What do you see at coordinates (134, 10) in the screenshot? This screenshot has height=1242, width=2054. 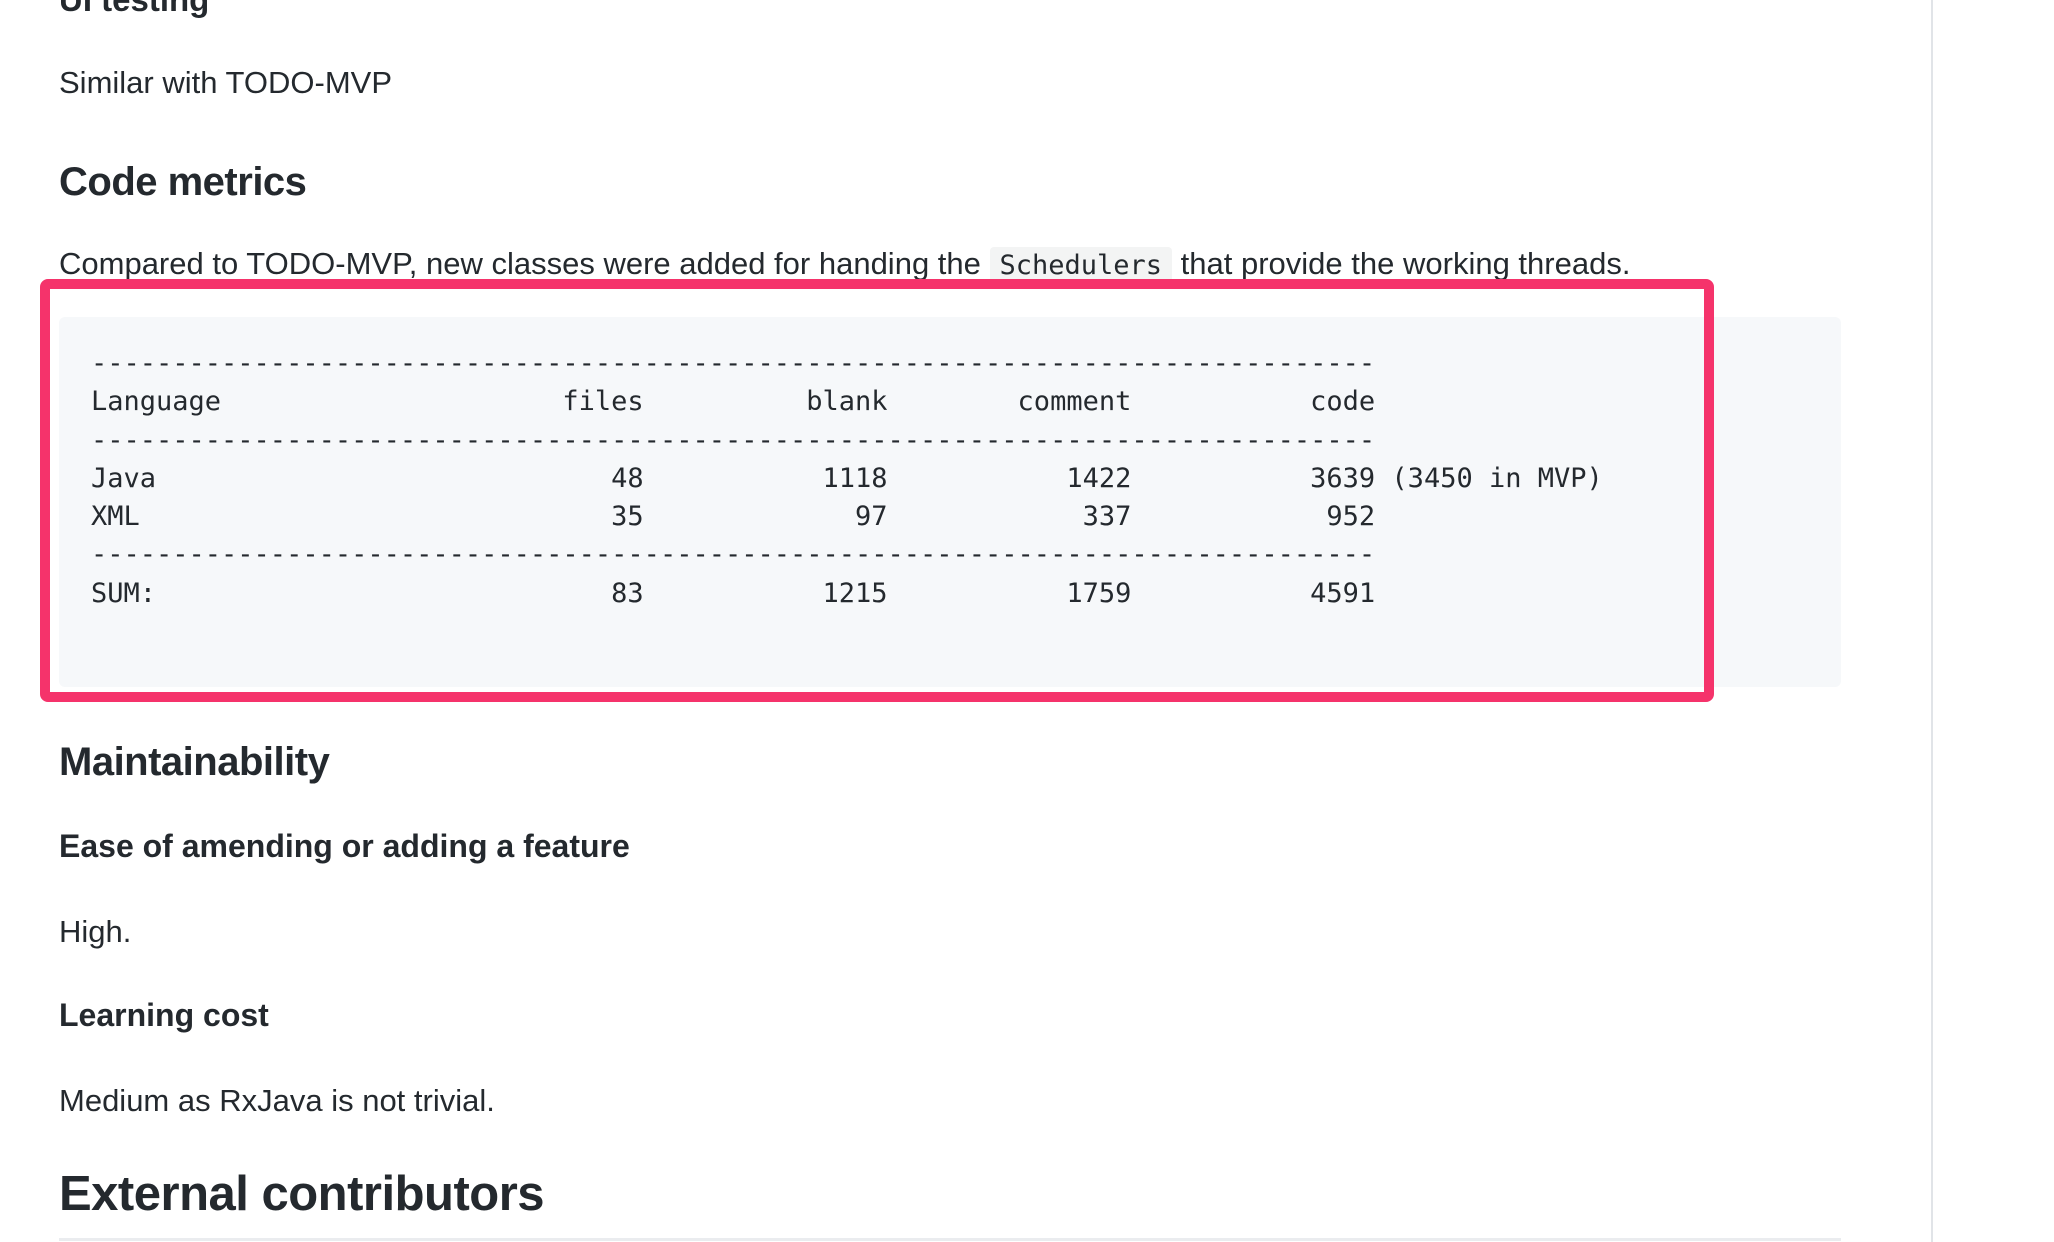 I see `ui-testing-heading: UI testing` at bounding box center [134, 10].